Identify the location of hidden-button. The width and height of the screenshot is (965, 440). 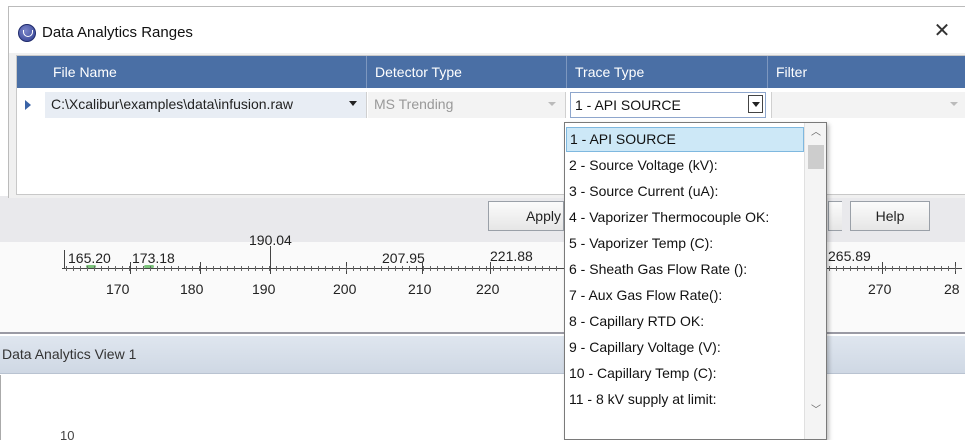
(835, 216).